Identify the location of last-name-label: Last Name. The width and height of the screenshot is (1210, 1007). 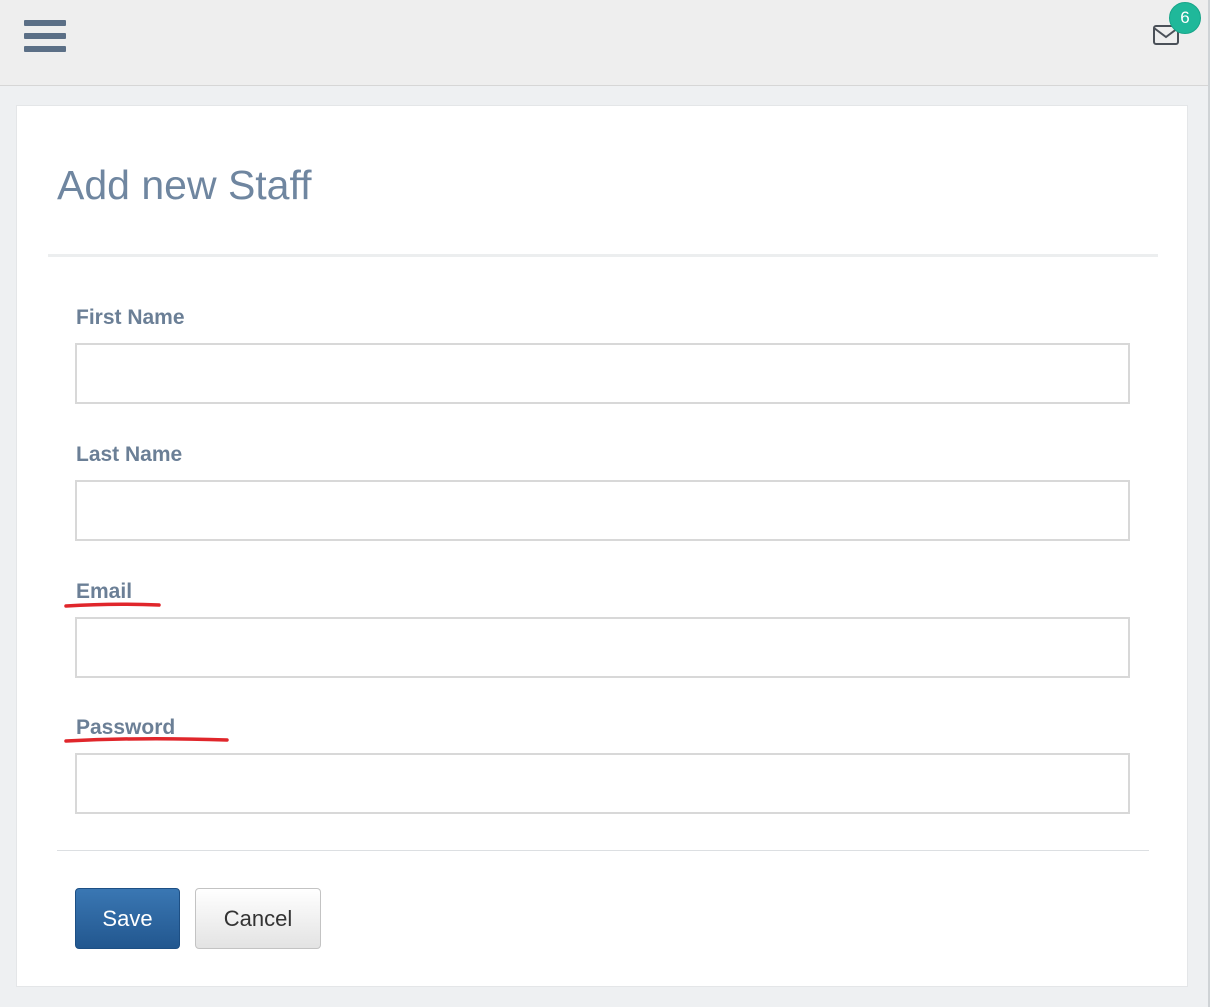
(129, 454).